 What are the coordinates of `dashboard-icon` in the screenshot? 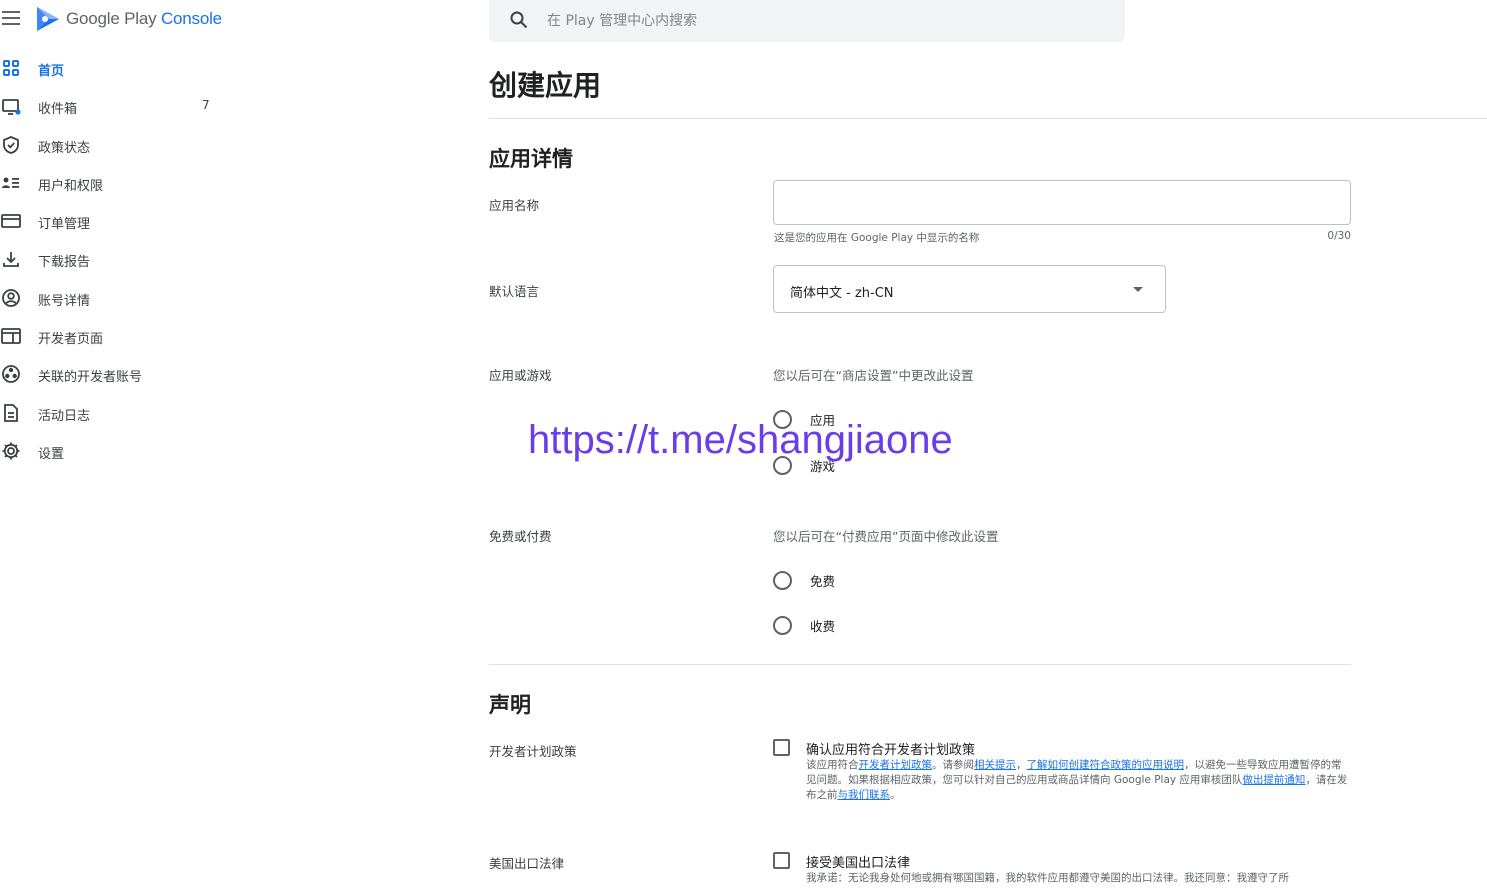 It's located at (11, 68).